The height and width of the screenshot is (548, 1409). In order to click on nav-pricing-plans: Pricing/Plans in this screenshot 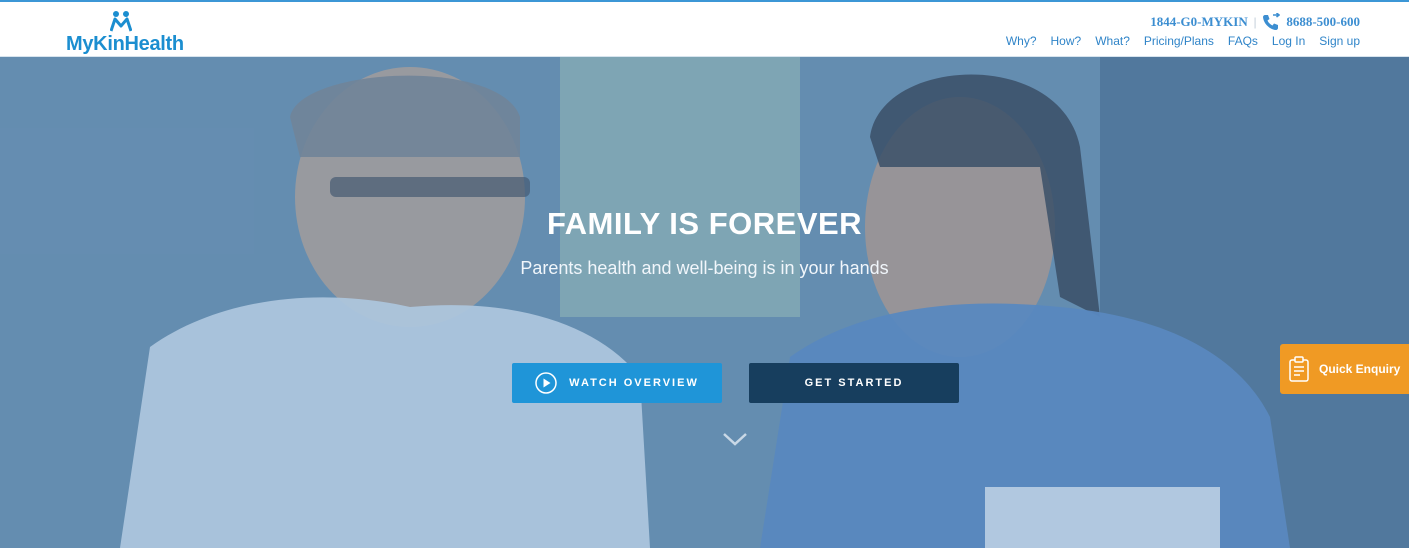, I will do `click(1179, 41)`.